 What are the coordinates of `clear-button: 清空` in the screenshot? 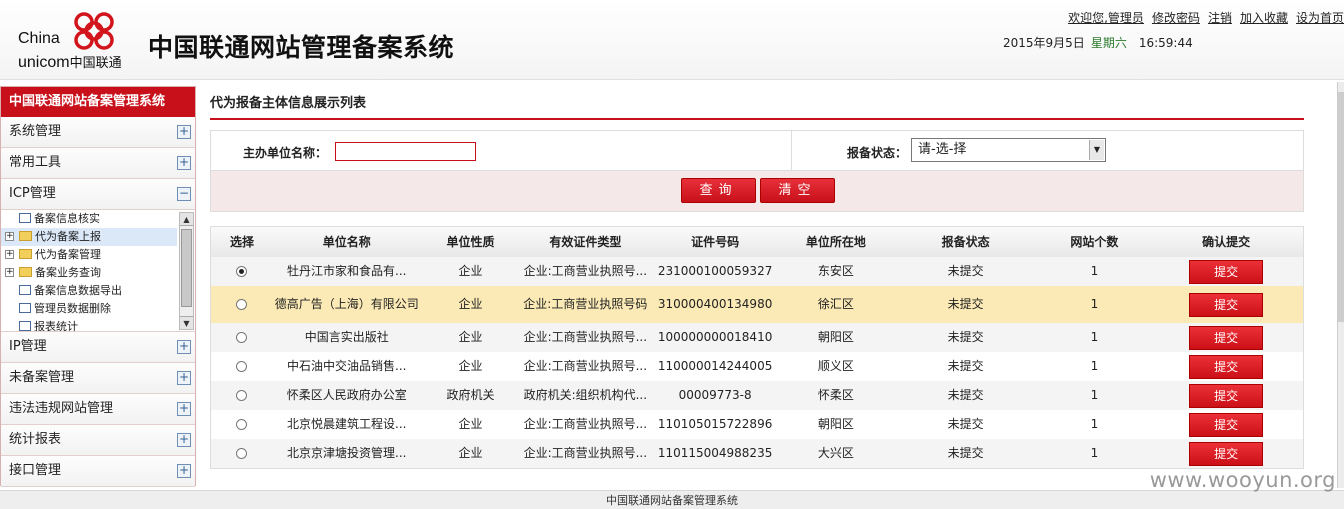 It's located at (797, 190).